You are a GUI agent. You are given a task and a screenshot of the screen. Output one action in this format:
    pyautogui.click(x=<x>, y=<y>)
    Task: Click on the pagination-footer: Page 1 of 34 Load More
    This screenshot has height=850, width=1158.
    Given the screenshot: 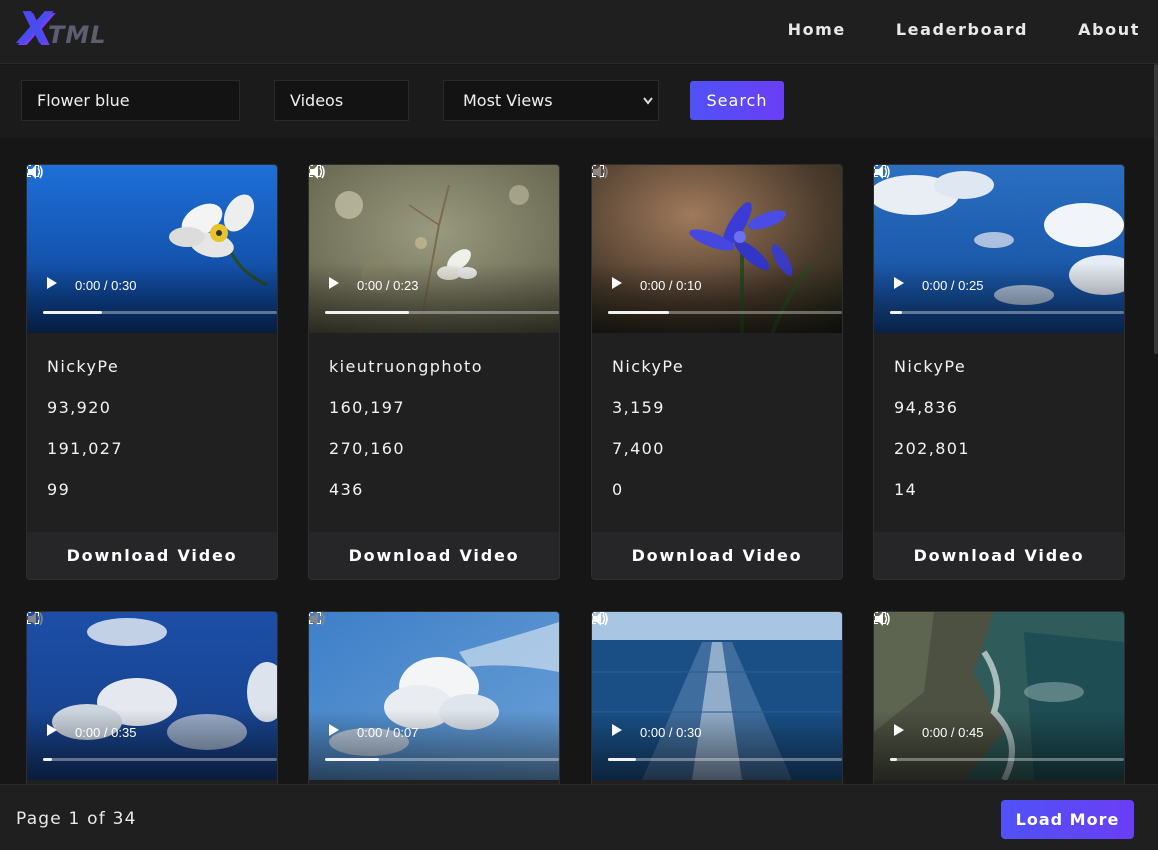 What is the action you would take?
    pyautogui.click(x=579, y=817)
    